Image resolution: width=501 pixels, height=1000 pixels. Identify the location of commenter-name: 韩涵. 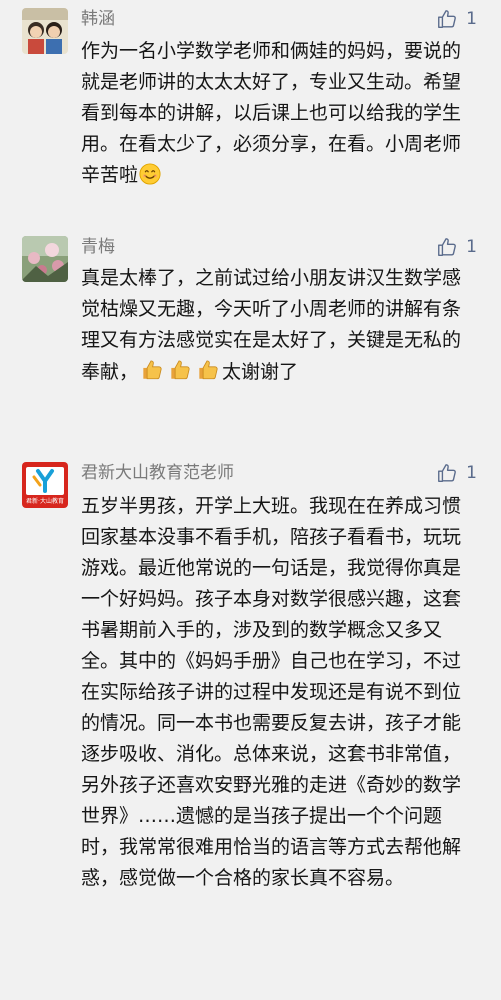
(98, 19).